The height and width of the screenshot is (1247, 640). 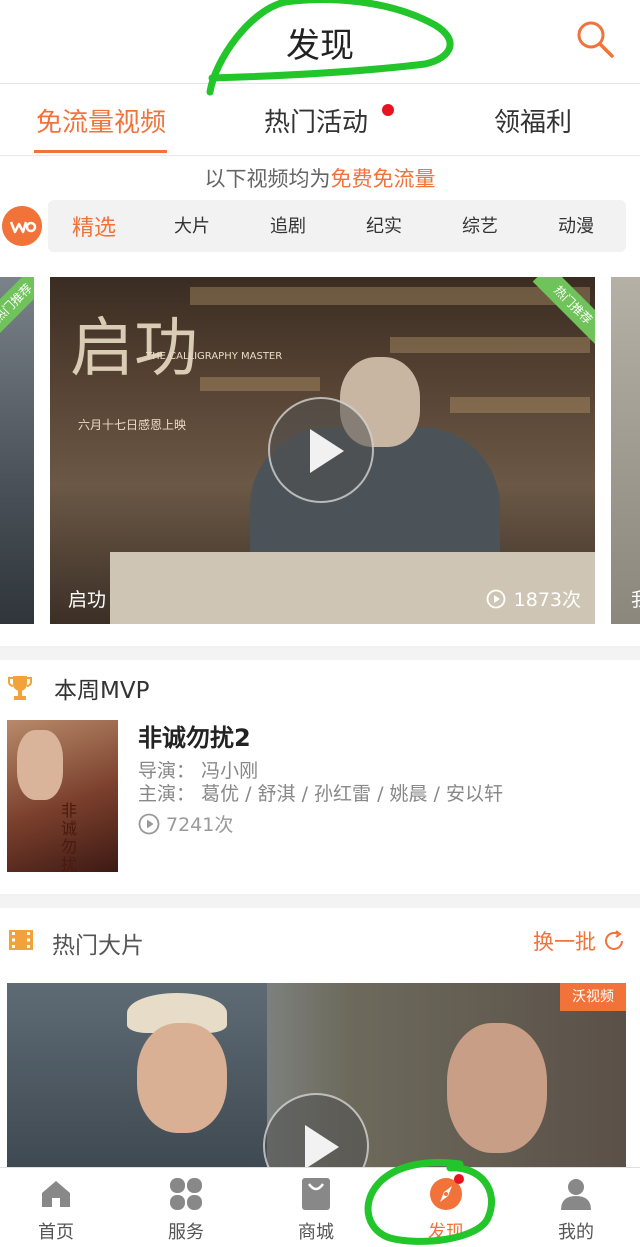 What do you see at coordinates (101, 120) in the screenshot?
I see `tab-free-video: 免流量视频` at bounding box center [101, 120].